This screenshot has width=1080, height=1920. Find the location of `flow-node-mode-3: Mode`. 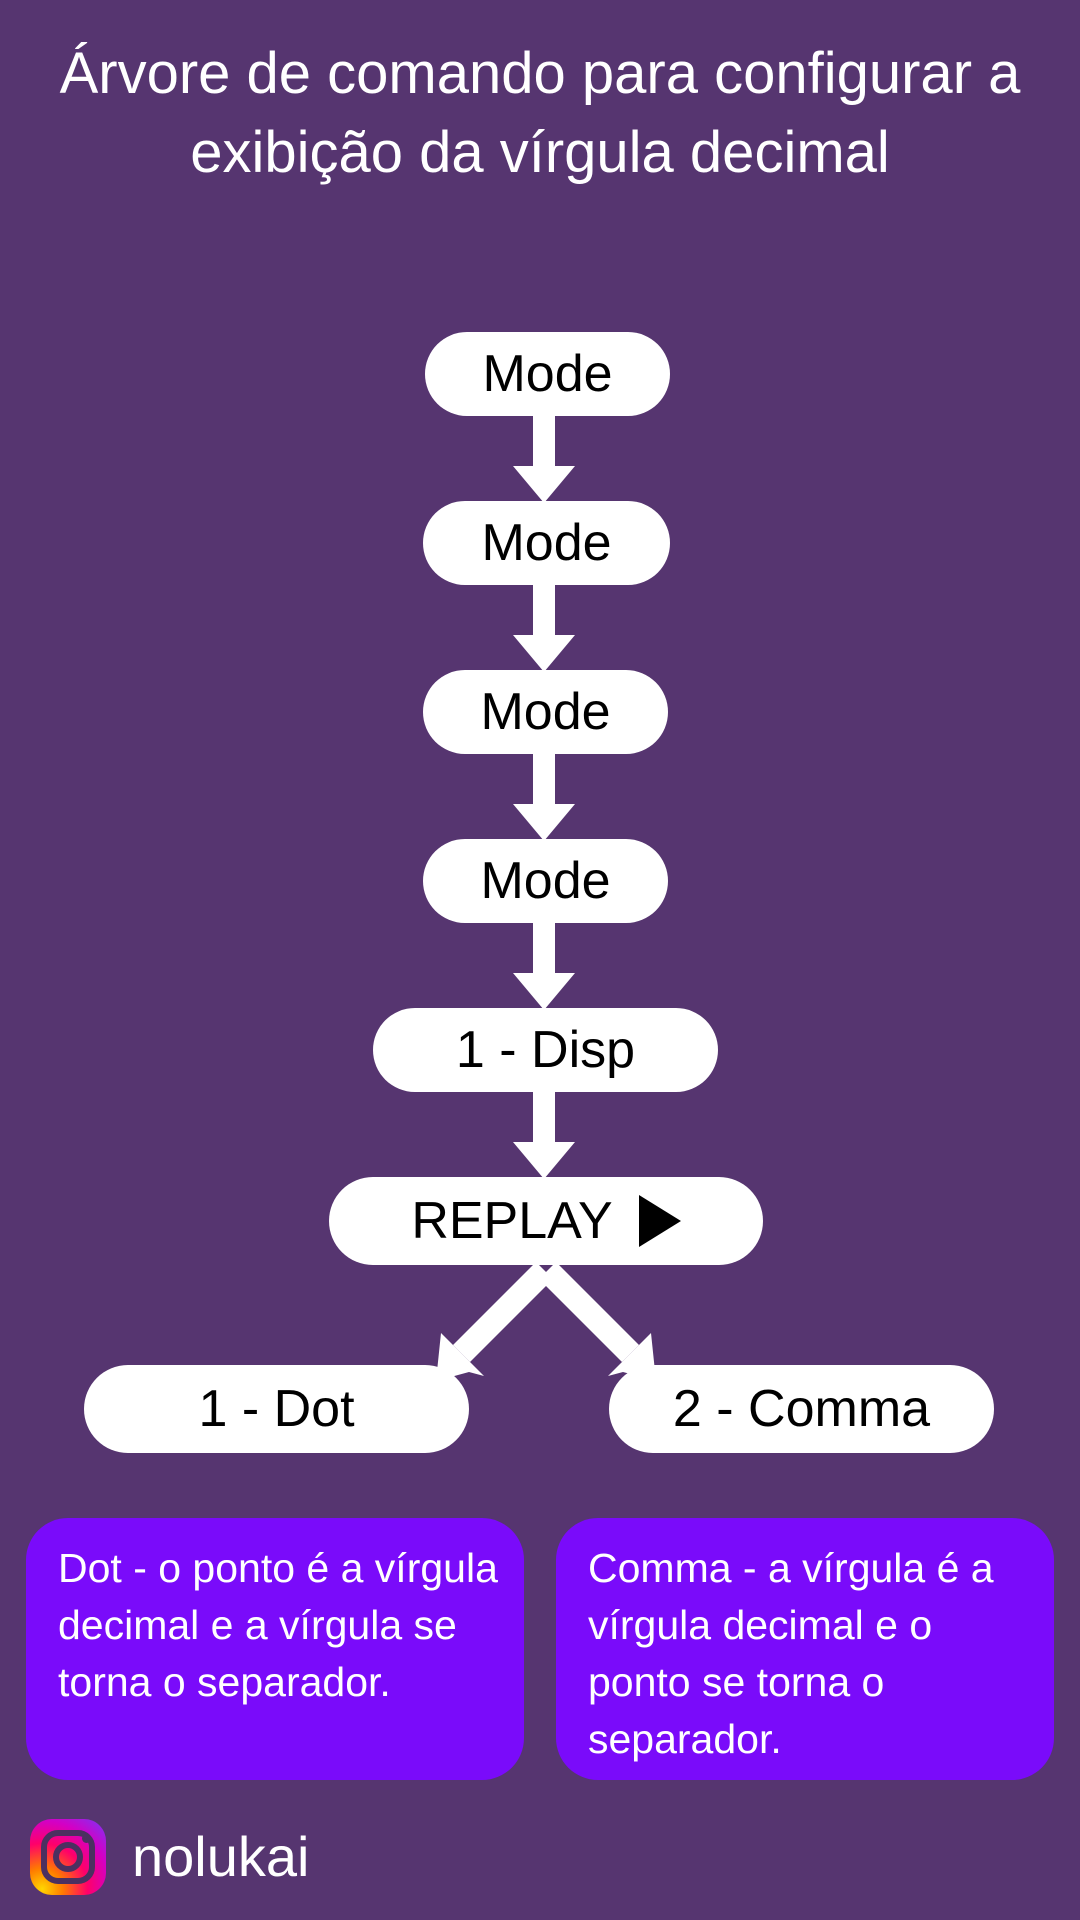

flow-node-mode-3: Mode is located at coordinates (545, 712).